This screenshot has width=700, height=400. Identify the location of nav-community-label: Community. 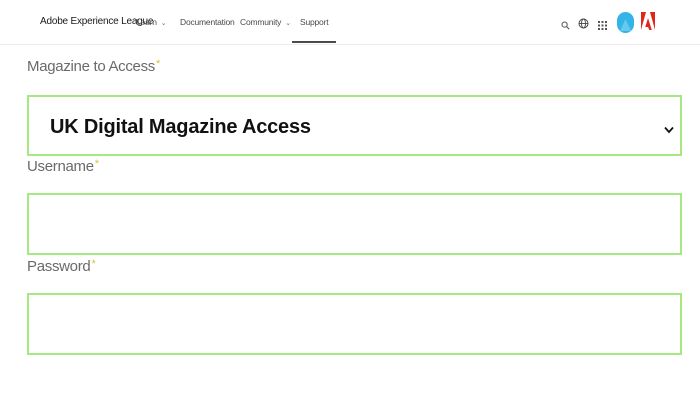
(261, 22).